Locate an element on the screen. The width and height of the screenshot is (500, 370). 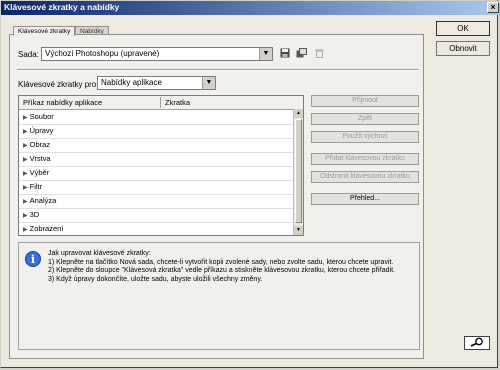
accept-button: Přijmout is located at coordinates (365, 101).